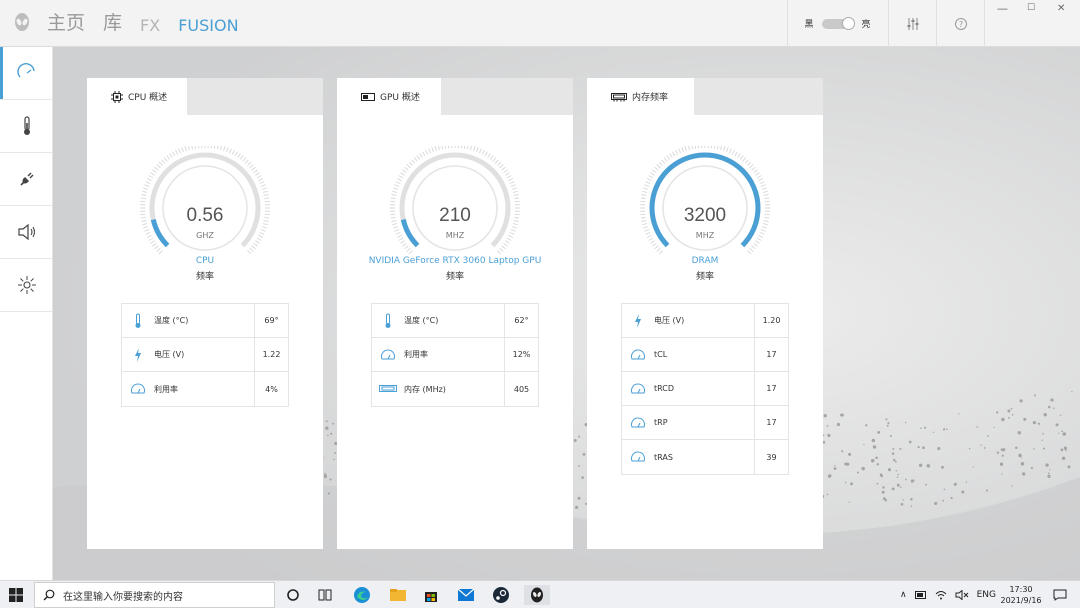 The width and height of the screenshot is (1080, 608). I want to click on card-tab: GPU 概述, so click(389, 96).